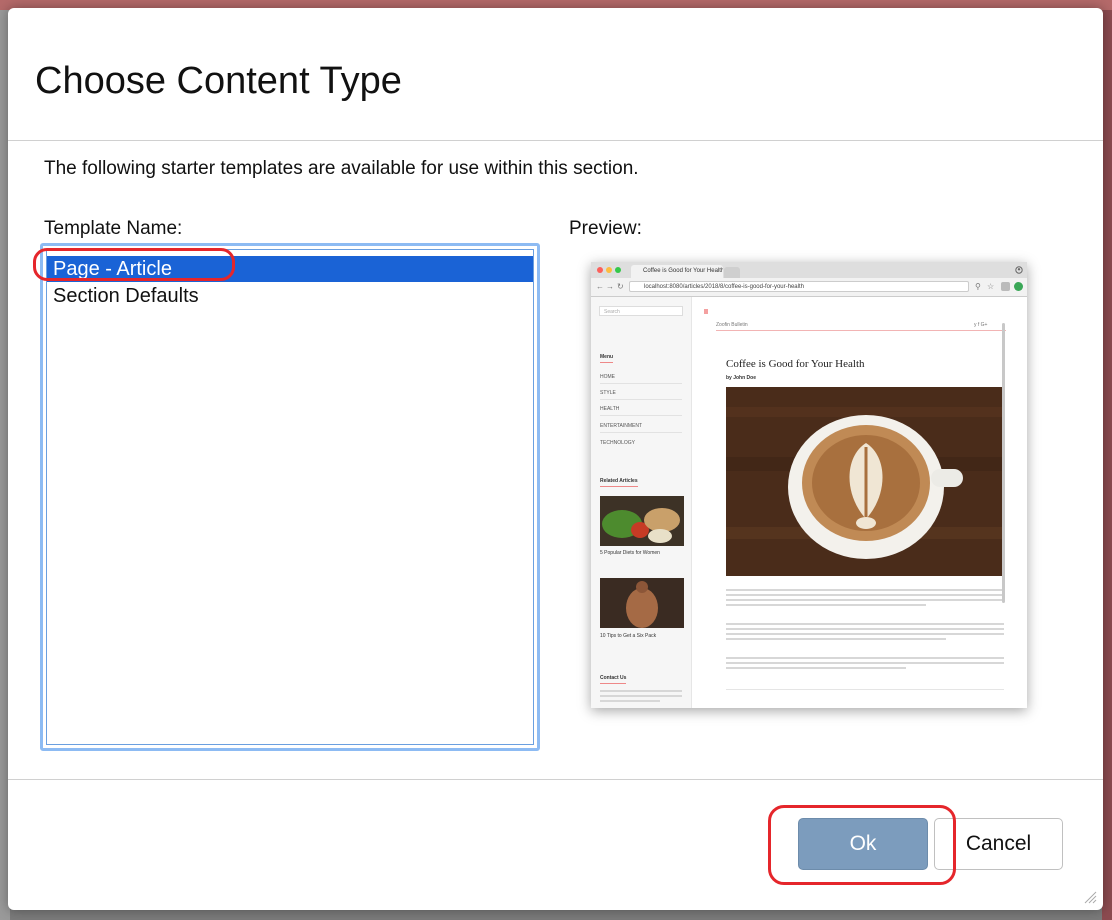  What do you see at coordinates (641, 395) in the screenshot?
I see `preview-menu-item: STYLE` at bounding box center [641, 395].